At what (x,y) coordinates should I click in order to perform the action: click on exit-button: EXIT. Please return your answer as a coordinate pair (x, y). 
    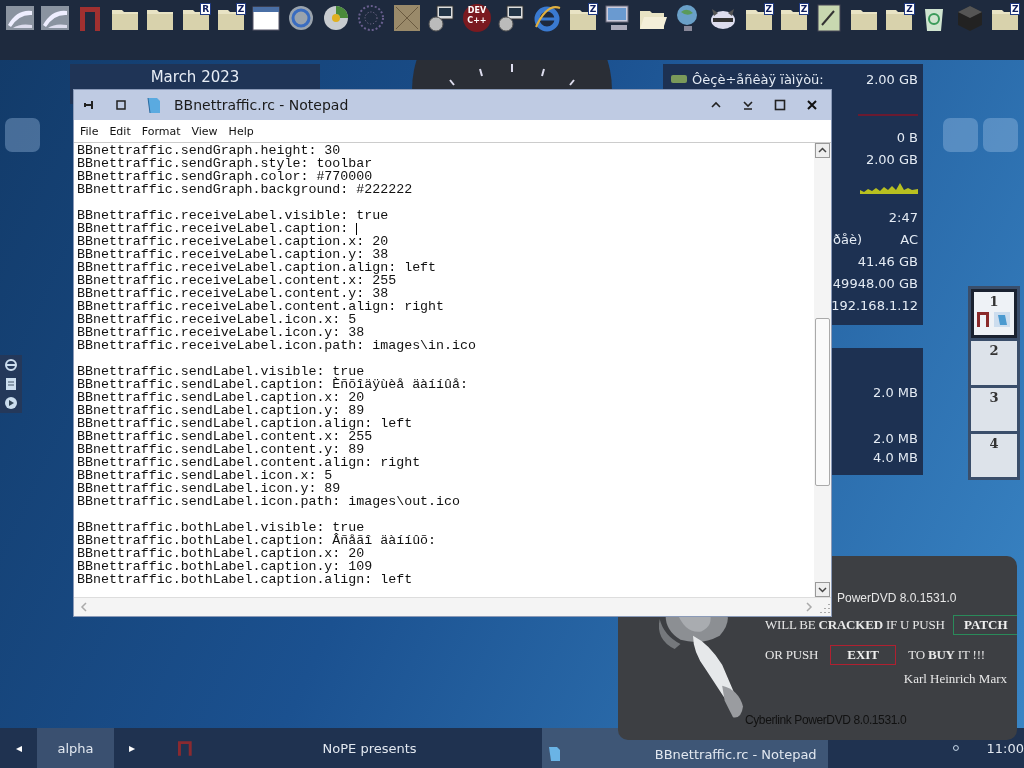
    Looking at the image, I should click on (863, 655).